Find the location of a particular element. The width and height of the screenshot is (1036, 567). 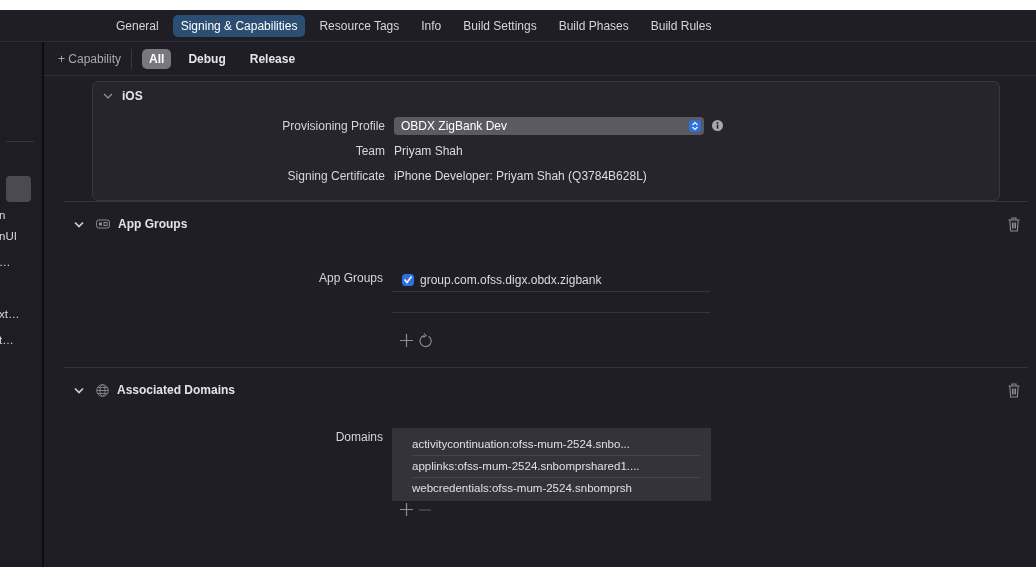

checkbox is located at coordinates (408, 279).